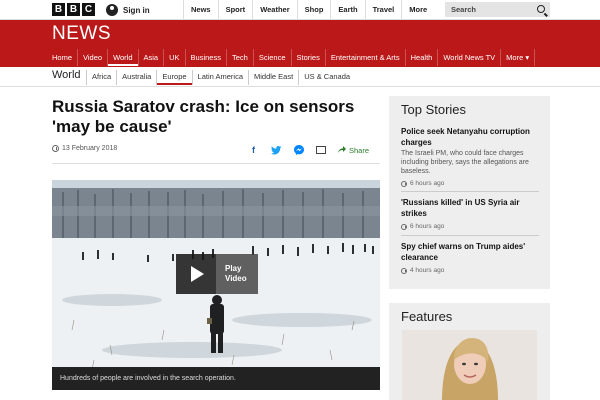 The width and height of the screenshot is (600, 400). Describe the element at coordinates (342, 149) in the screenshot. I see `share-icon` at that location.